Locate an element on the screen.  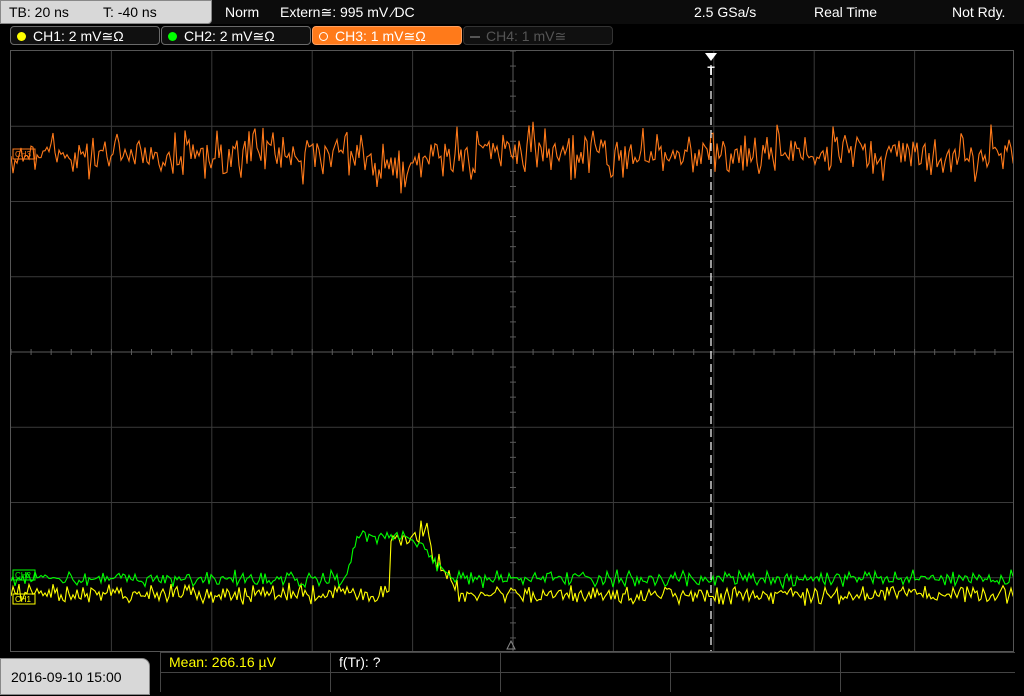
channel-2-button: CH2: 2 mV≅Ω is located at coordinates (236, 35).